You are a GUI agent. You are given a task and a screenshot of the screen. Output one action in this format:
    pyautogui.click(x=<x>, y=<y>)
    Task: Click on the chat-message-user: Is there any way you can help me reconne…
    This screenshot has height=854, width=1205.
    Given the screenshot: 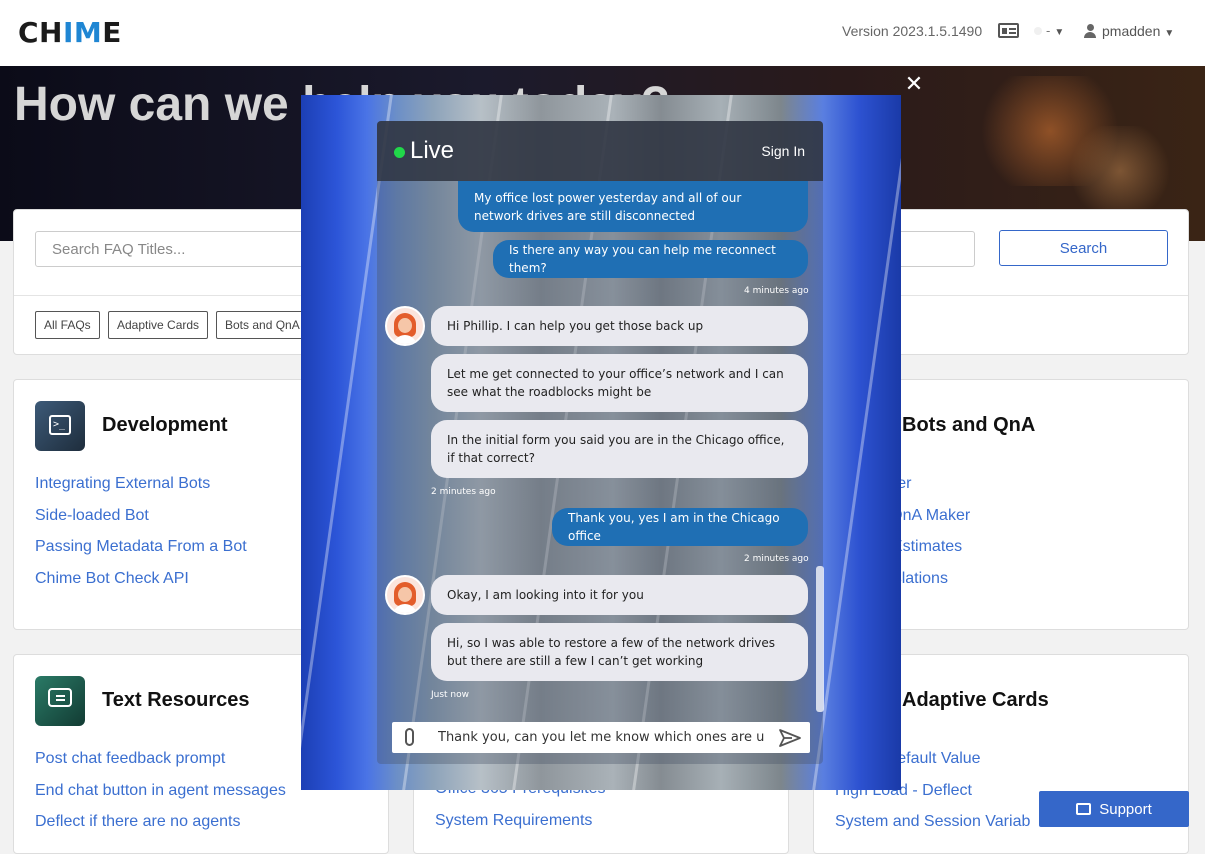 What is the action you would take?
    pyautogui.click(x=650, y=259)
    